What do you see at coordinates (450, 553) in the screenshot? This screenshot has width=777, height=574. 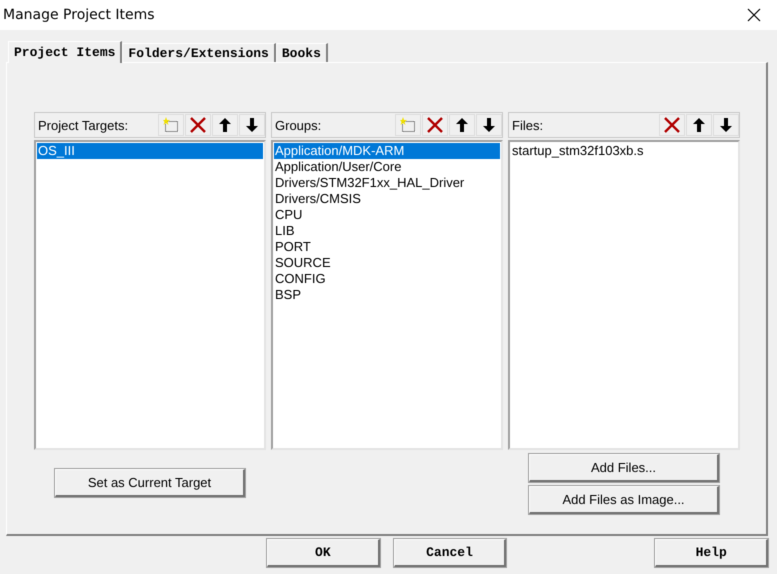 I see `dialog-button: Cancel` at bounding box center [450, 553].